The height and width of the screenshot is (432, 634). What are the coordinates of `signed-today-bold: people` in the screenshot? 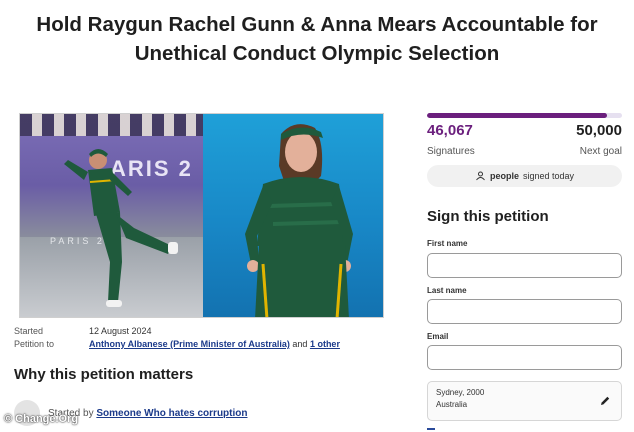 It's located at (504, 176).